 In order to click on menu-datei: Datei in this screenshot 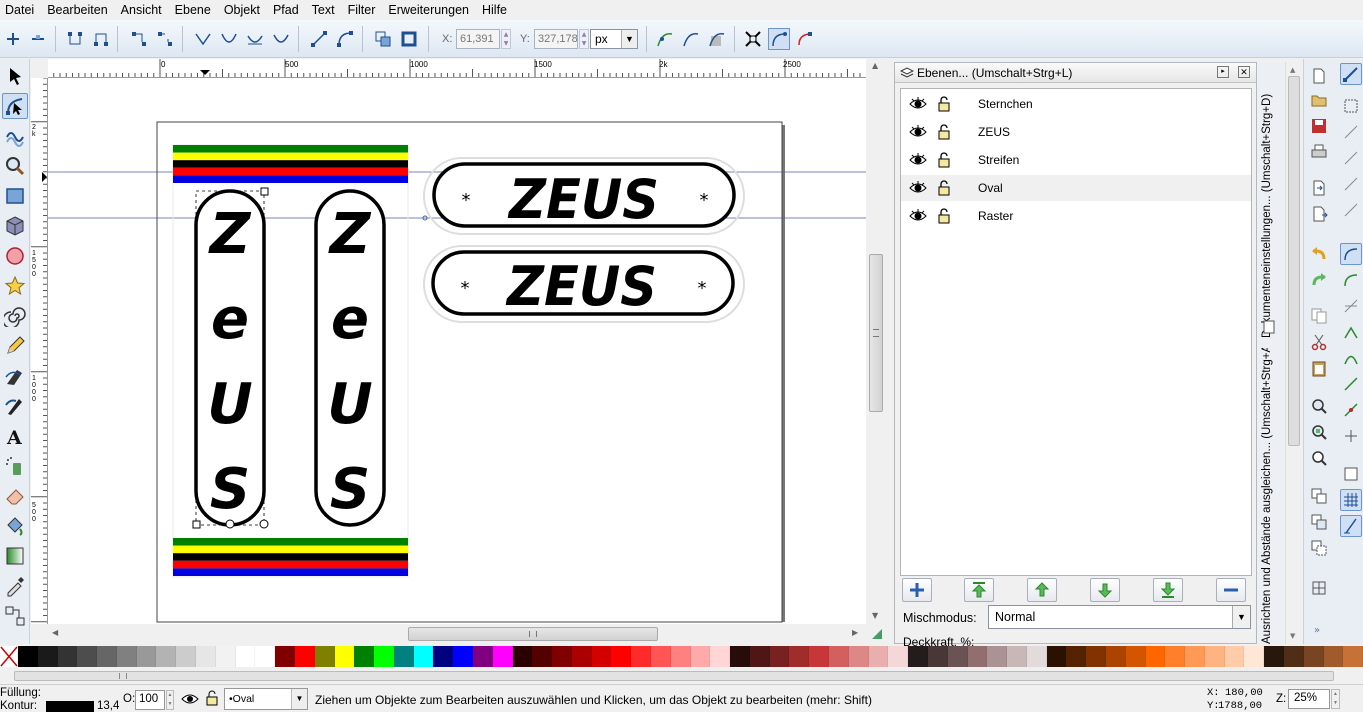, I will do `click(19, 10)`.